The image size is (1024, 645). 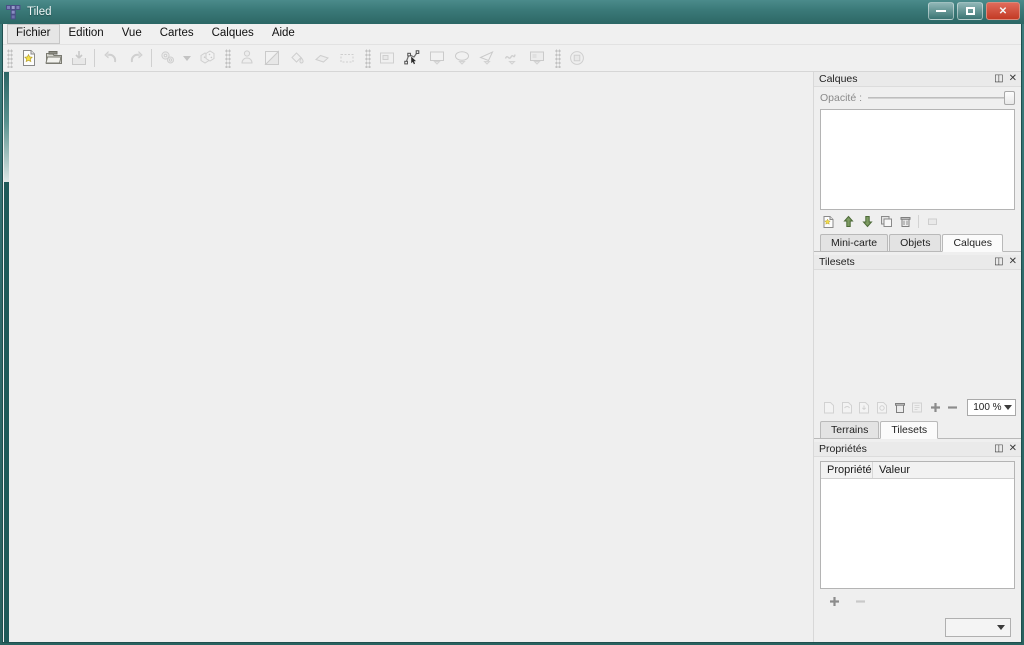 What do you see at coordinates (511, 58) in the screenshot?
I see `insert-polyline-button` at bounding box center [511, 58].